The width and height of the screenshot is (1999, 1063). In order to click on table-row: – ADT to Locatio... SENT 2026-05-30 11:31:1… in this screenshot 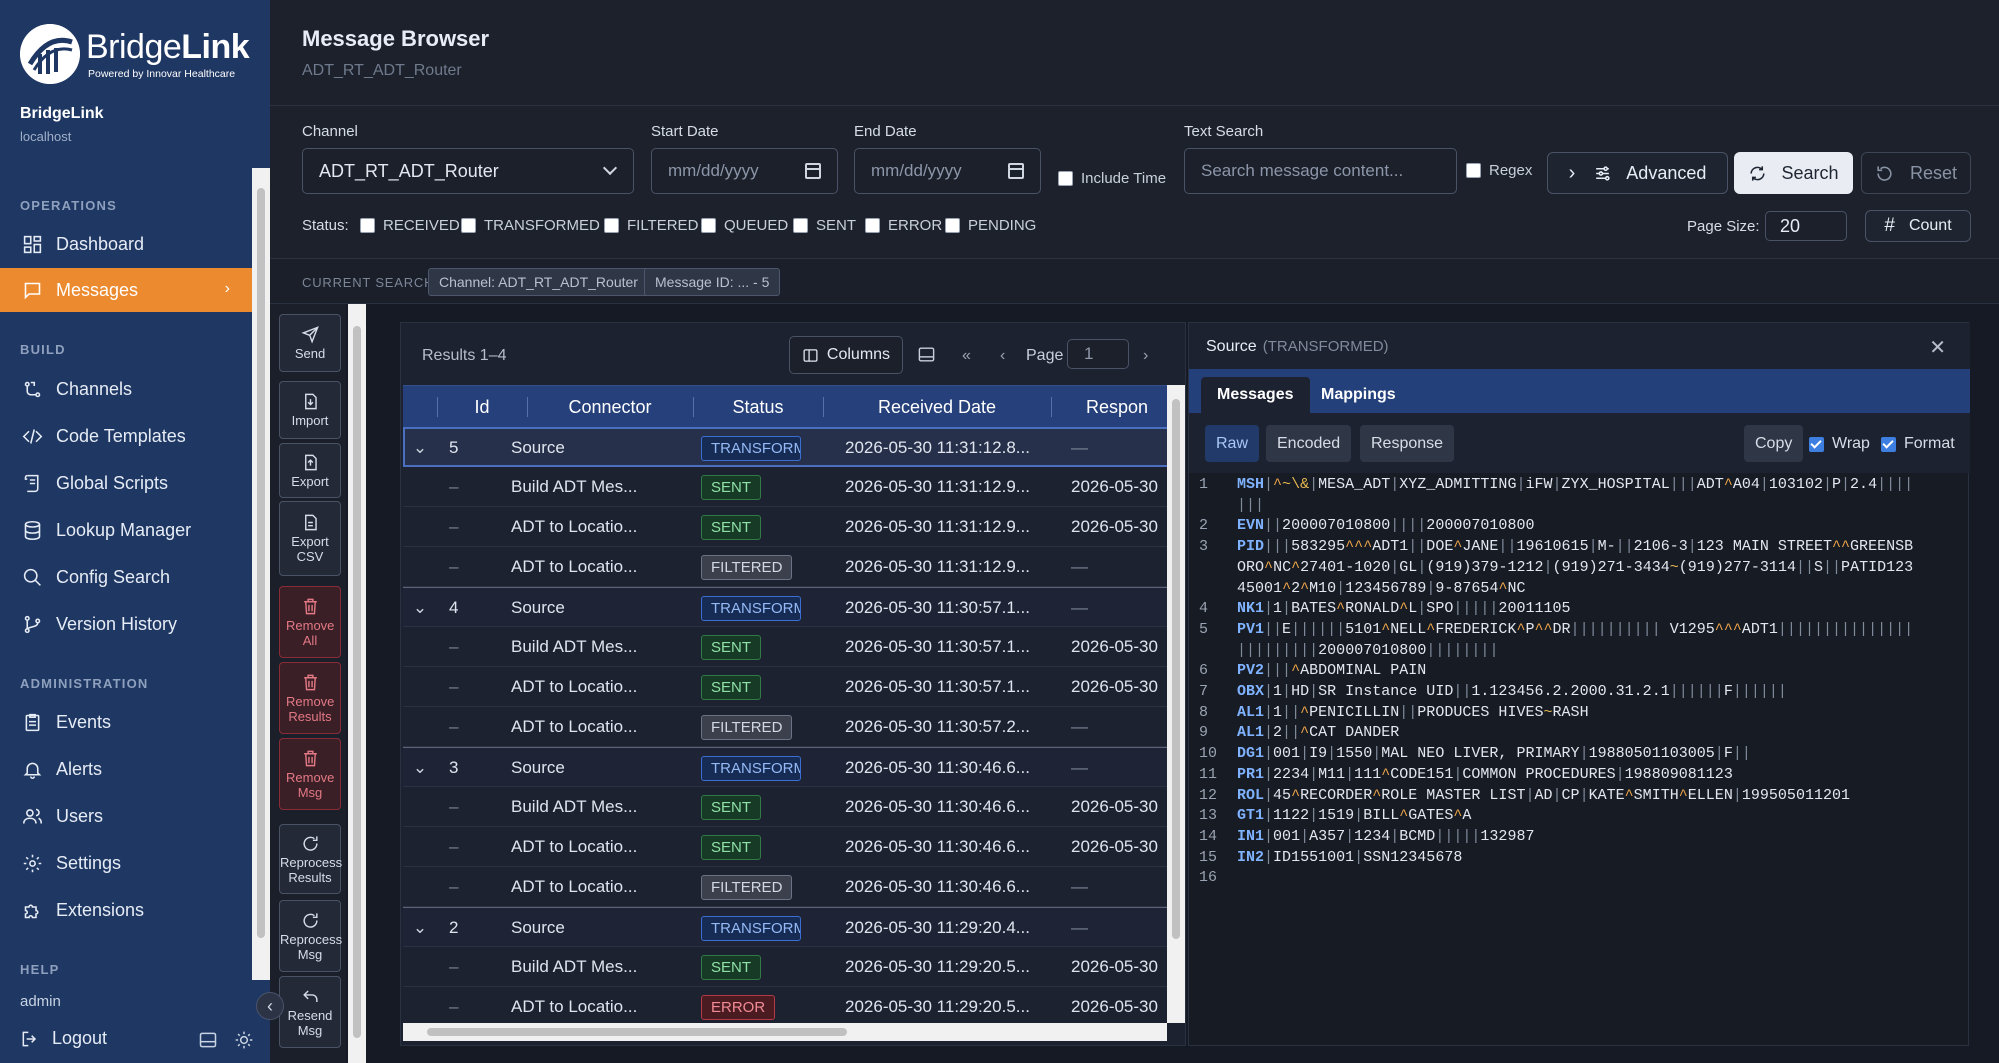, I will do `click(785, 527)`.